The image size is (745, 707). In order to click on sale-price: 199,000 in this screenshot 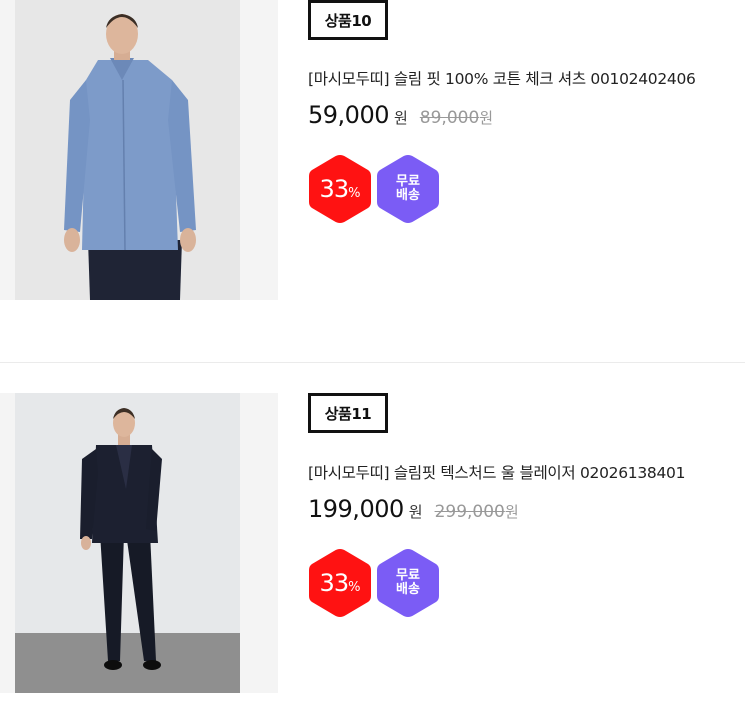, I will do `click(356, 509)`.